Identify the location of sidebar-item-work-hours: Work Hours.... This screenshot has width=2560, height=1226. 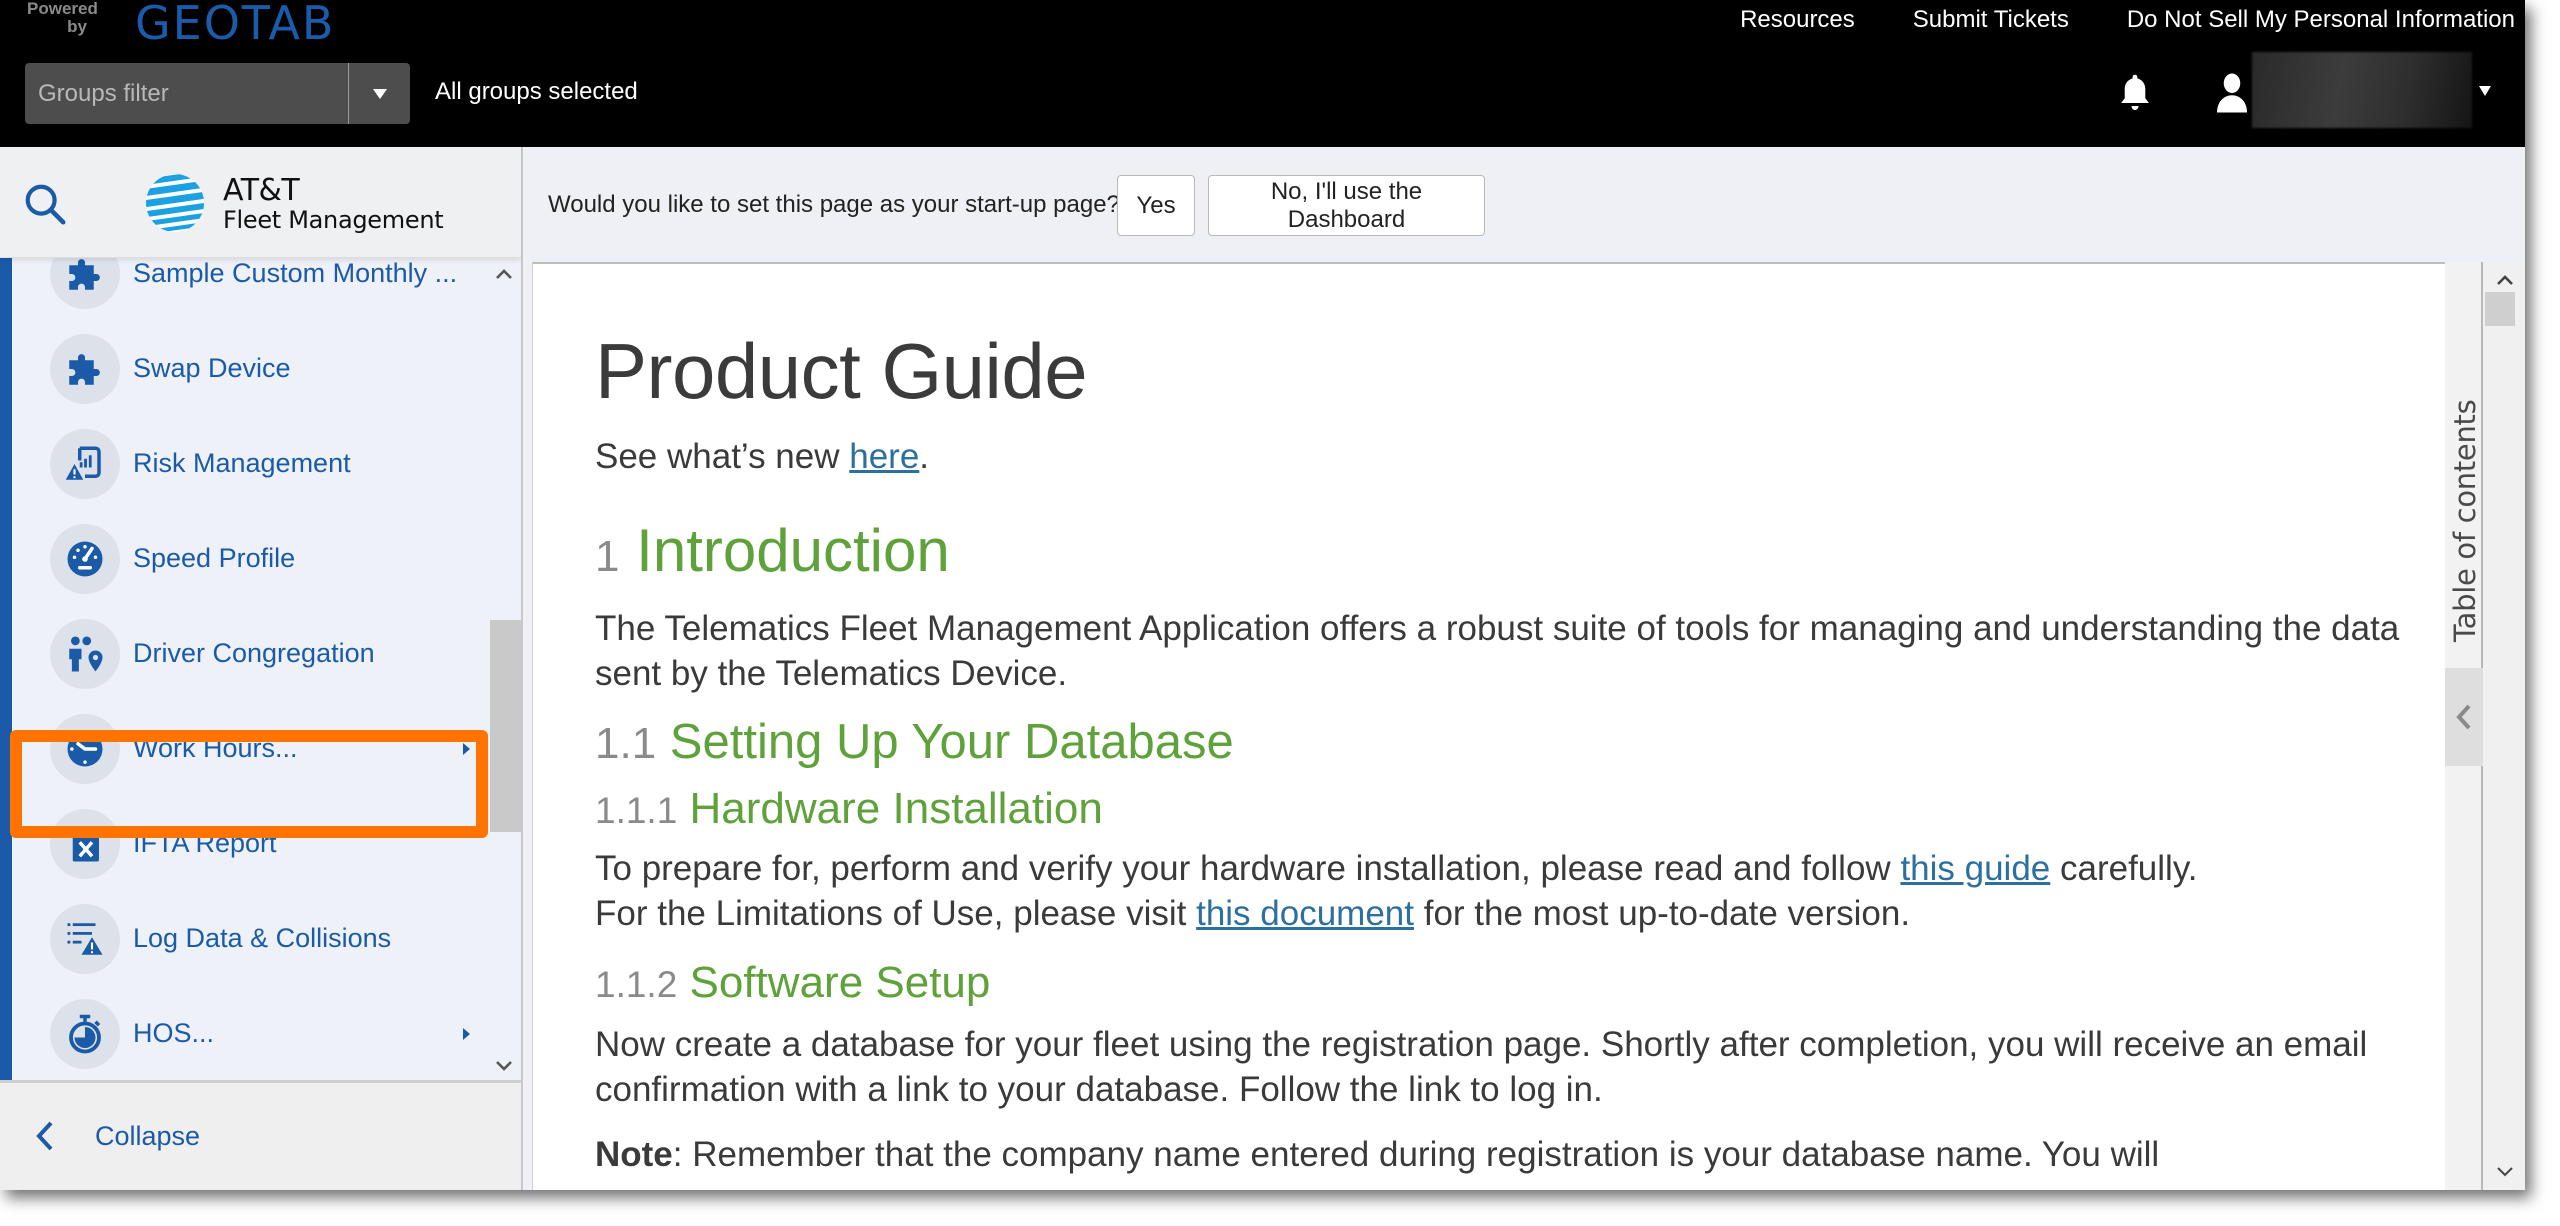
(247, 748).